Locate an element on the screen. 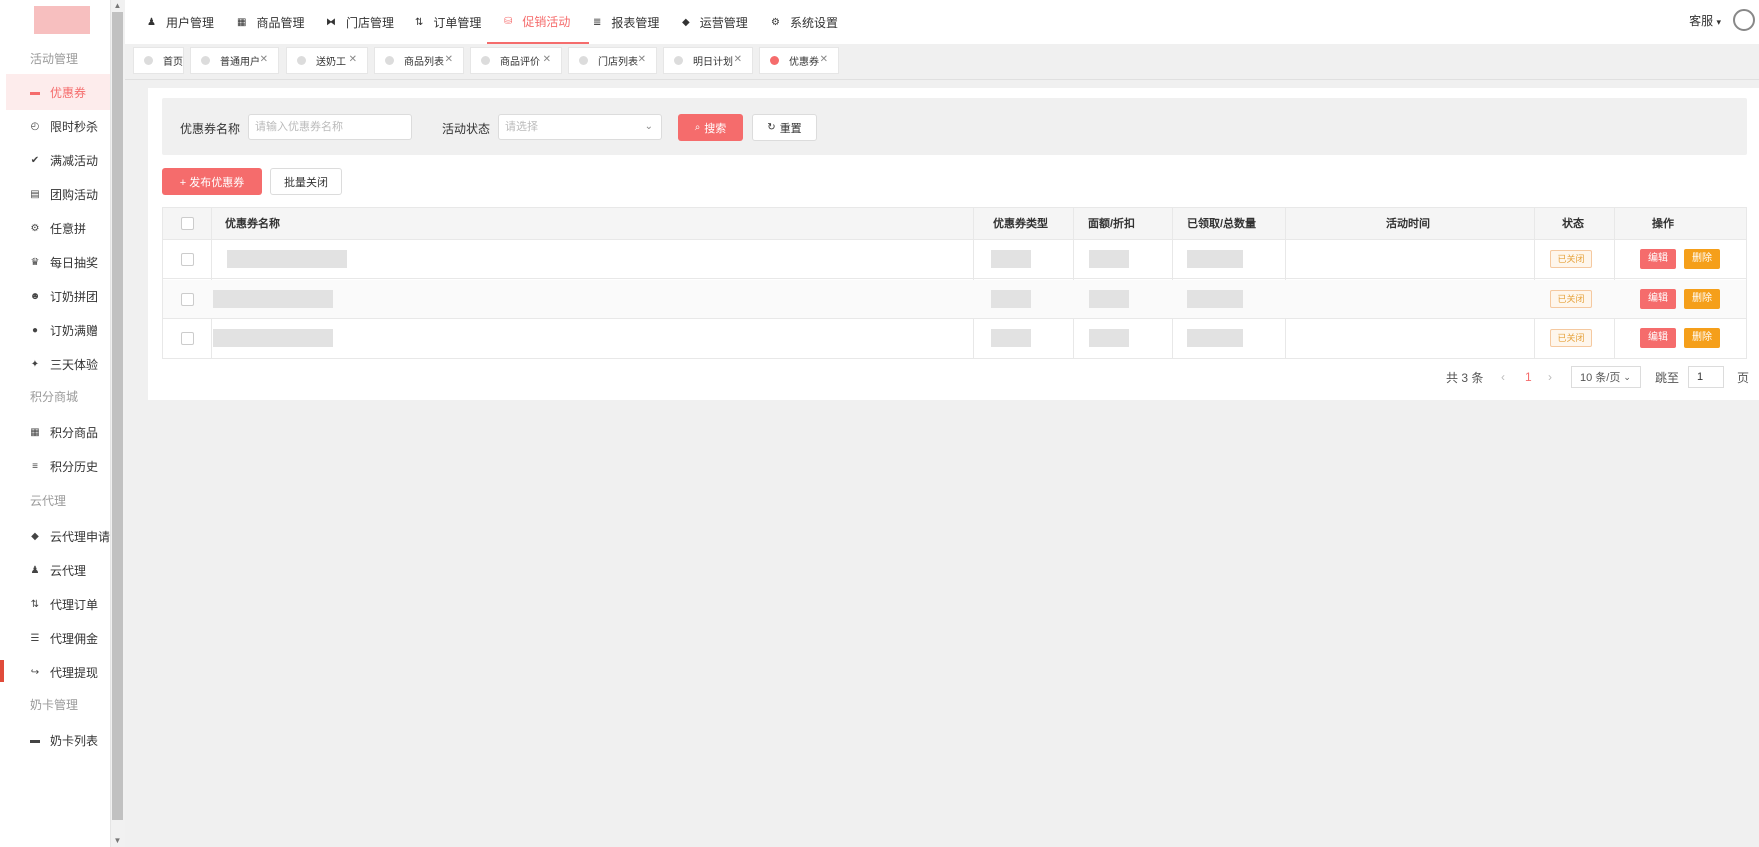  sidebar-item-label: 云代理申请 is located at coordinates (80, 536).